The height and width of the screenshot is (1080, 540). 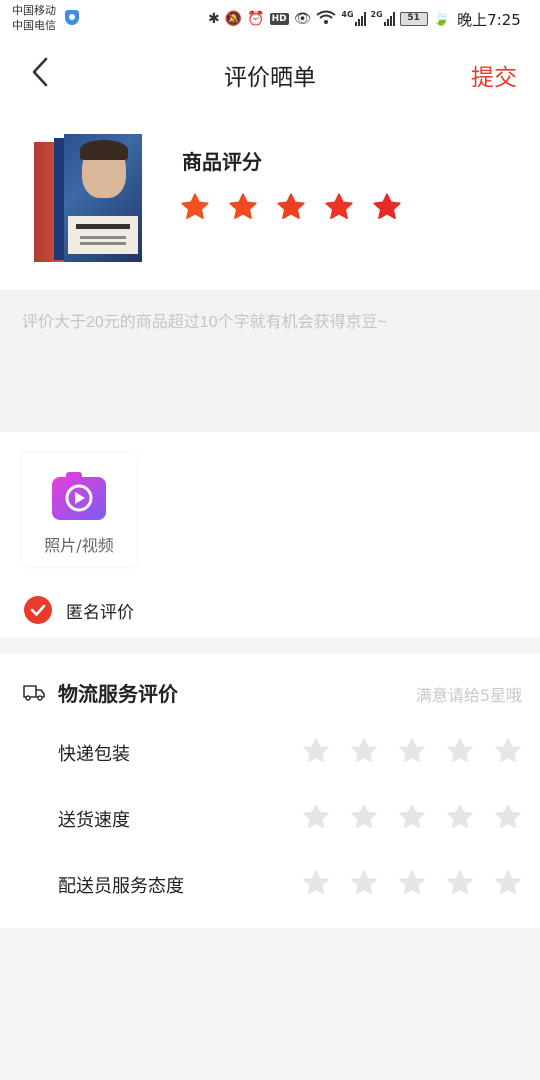 What do you see at coordinates (256, 19) in the screenshot?
I see `alarm-icon: ⏰` at bounding box center [256, 19].